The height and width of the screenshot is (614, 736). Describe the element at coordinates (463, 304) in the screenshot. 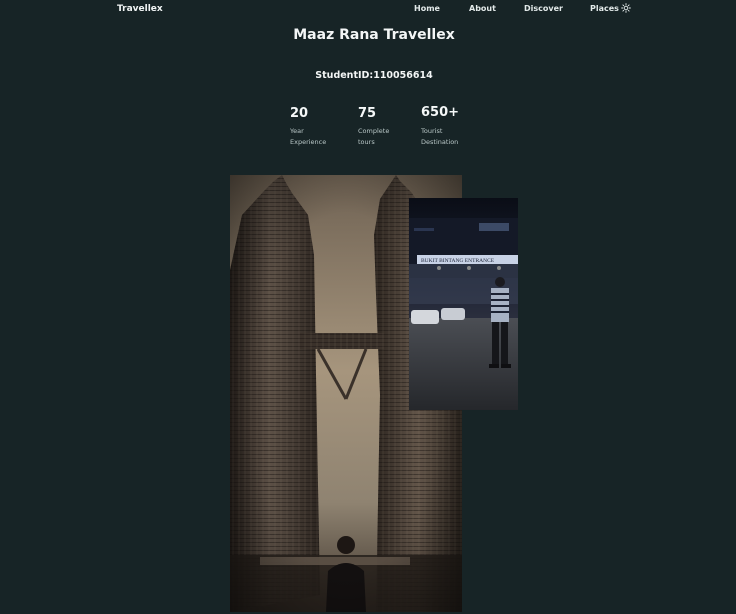

I see `night-street-photo: BUKIT BINTANG ENTRANCE` at that location.